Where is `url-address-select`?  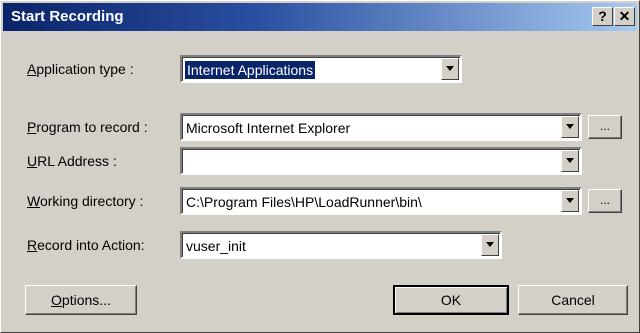 url-address-select is located at coordinates (381, 161).